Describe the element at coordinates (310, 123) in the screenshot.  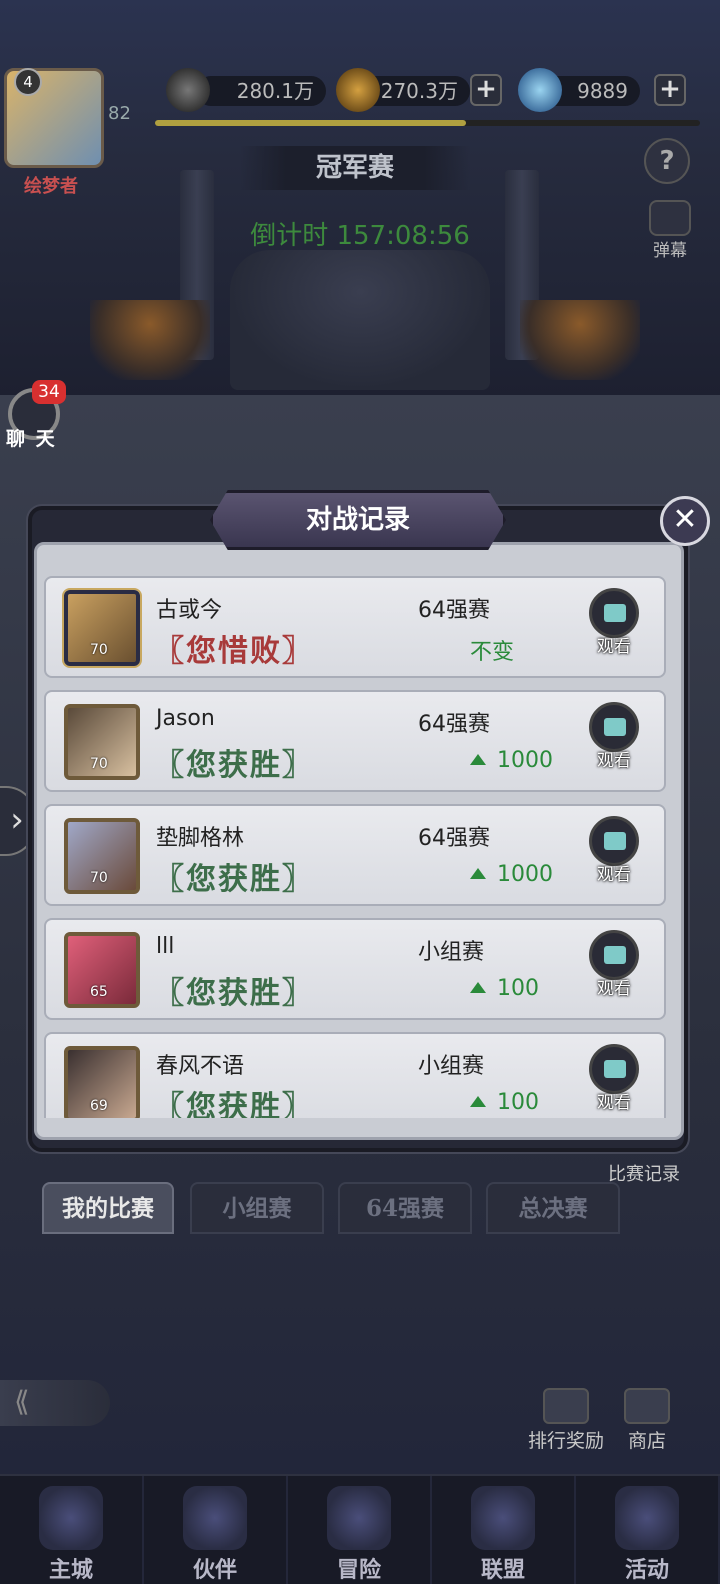
I see `exp-bar-fill` at that location.